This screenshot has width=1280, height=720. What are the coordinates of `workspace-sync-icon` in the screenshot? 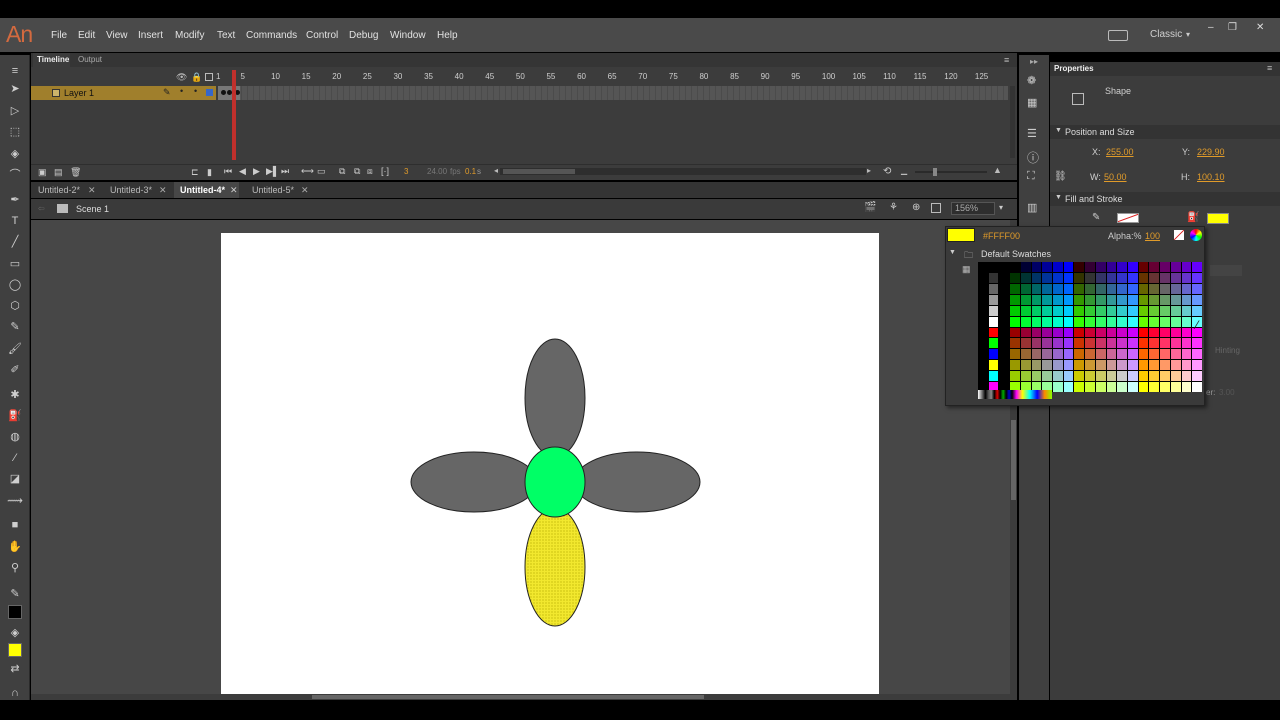 It's located at (1118, 35).